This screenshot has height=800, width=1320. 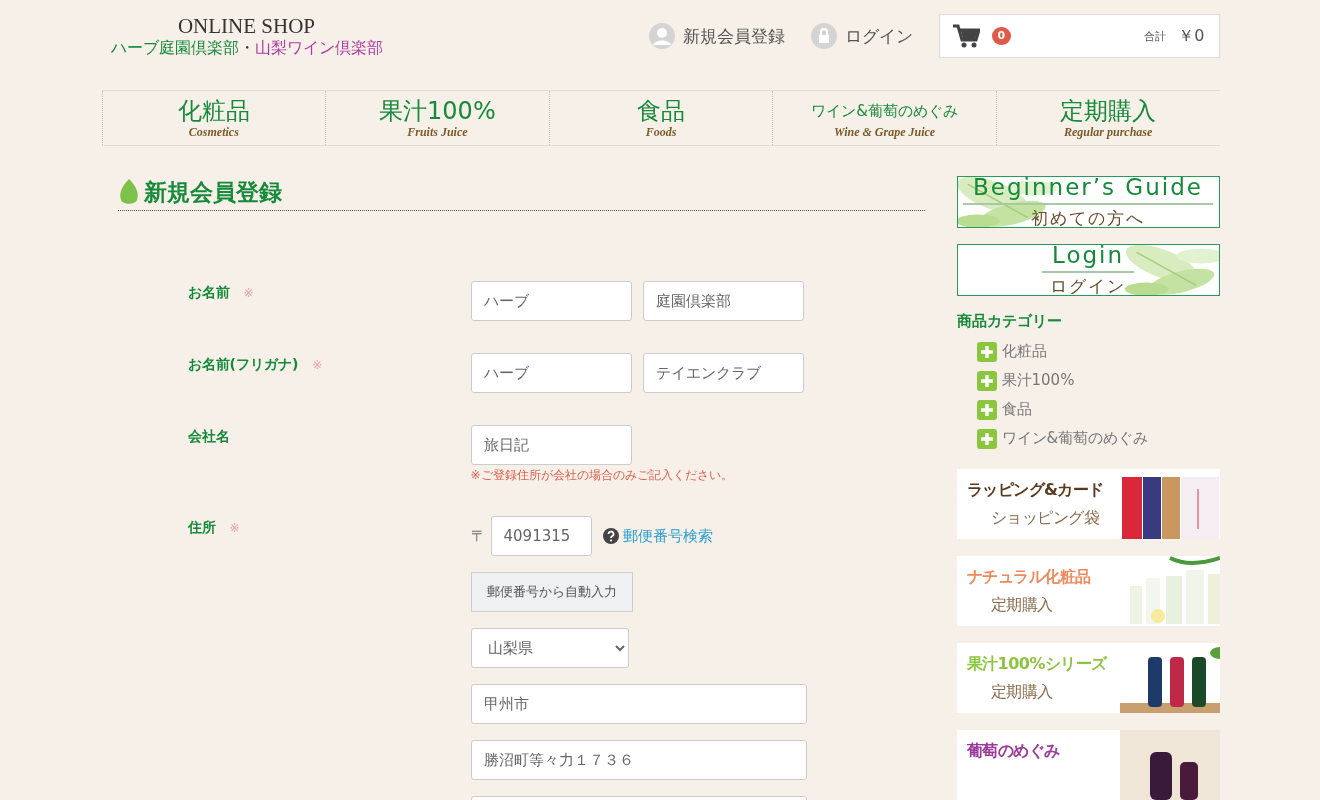 What do you see at coordinates (1004, 409) in the screenshot?
I see `category-link: 食品` at bounding box center [1004, 409].